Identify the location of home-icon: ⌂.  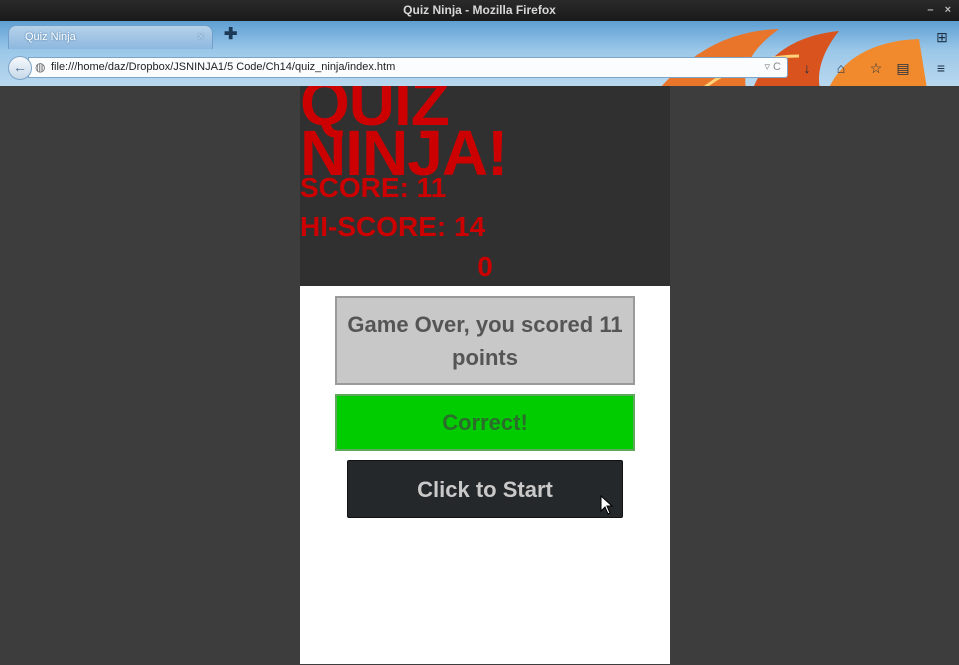
(841, 68).